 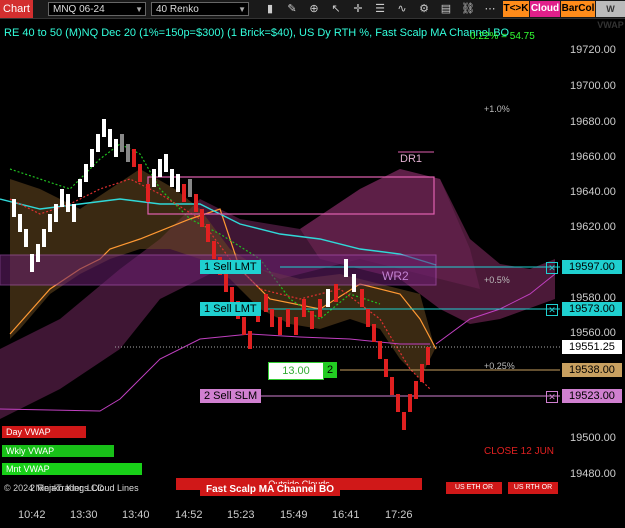 I want to click on fast-scalp-label: Fast Scalp MA Channel BO, so click(x=270, y=490).